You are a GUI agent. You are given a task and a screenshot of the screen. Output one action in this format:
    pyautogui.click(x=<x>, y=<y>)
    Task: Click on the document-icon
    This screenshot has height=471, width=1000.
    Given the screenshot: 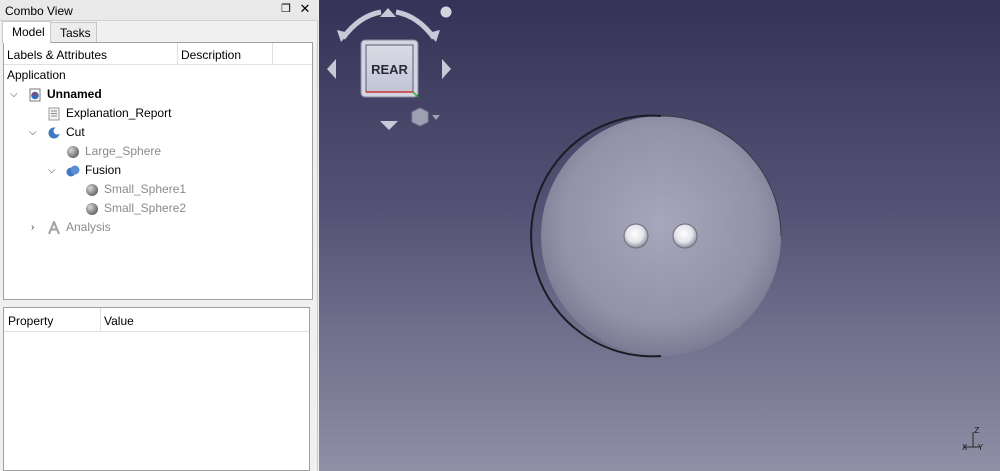 What is the action you would take?
    pyautogui.click(x=35, y=95)
    